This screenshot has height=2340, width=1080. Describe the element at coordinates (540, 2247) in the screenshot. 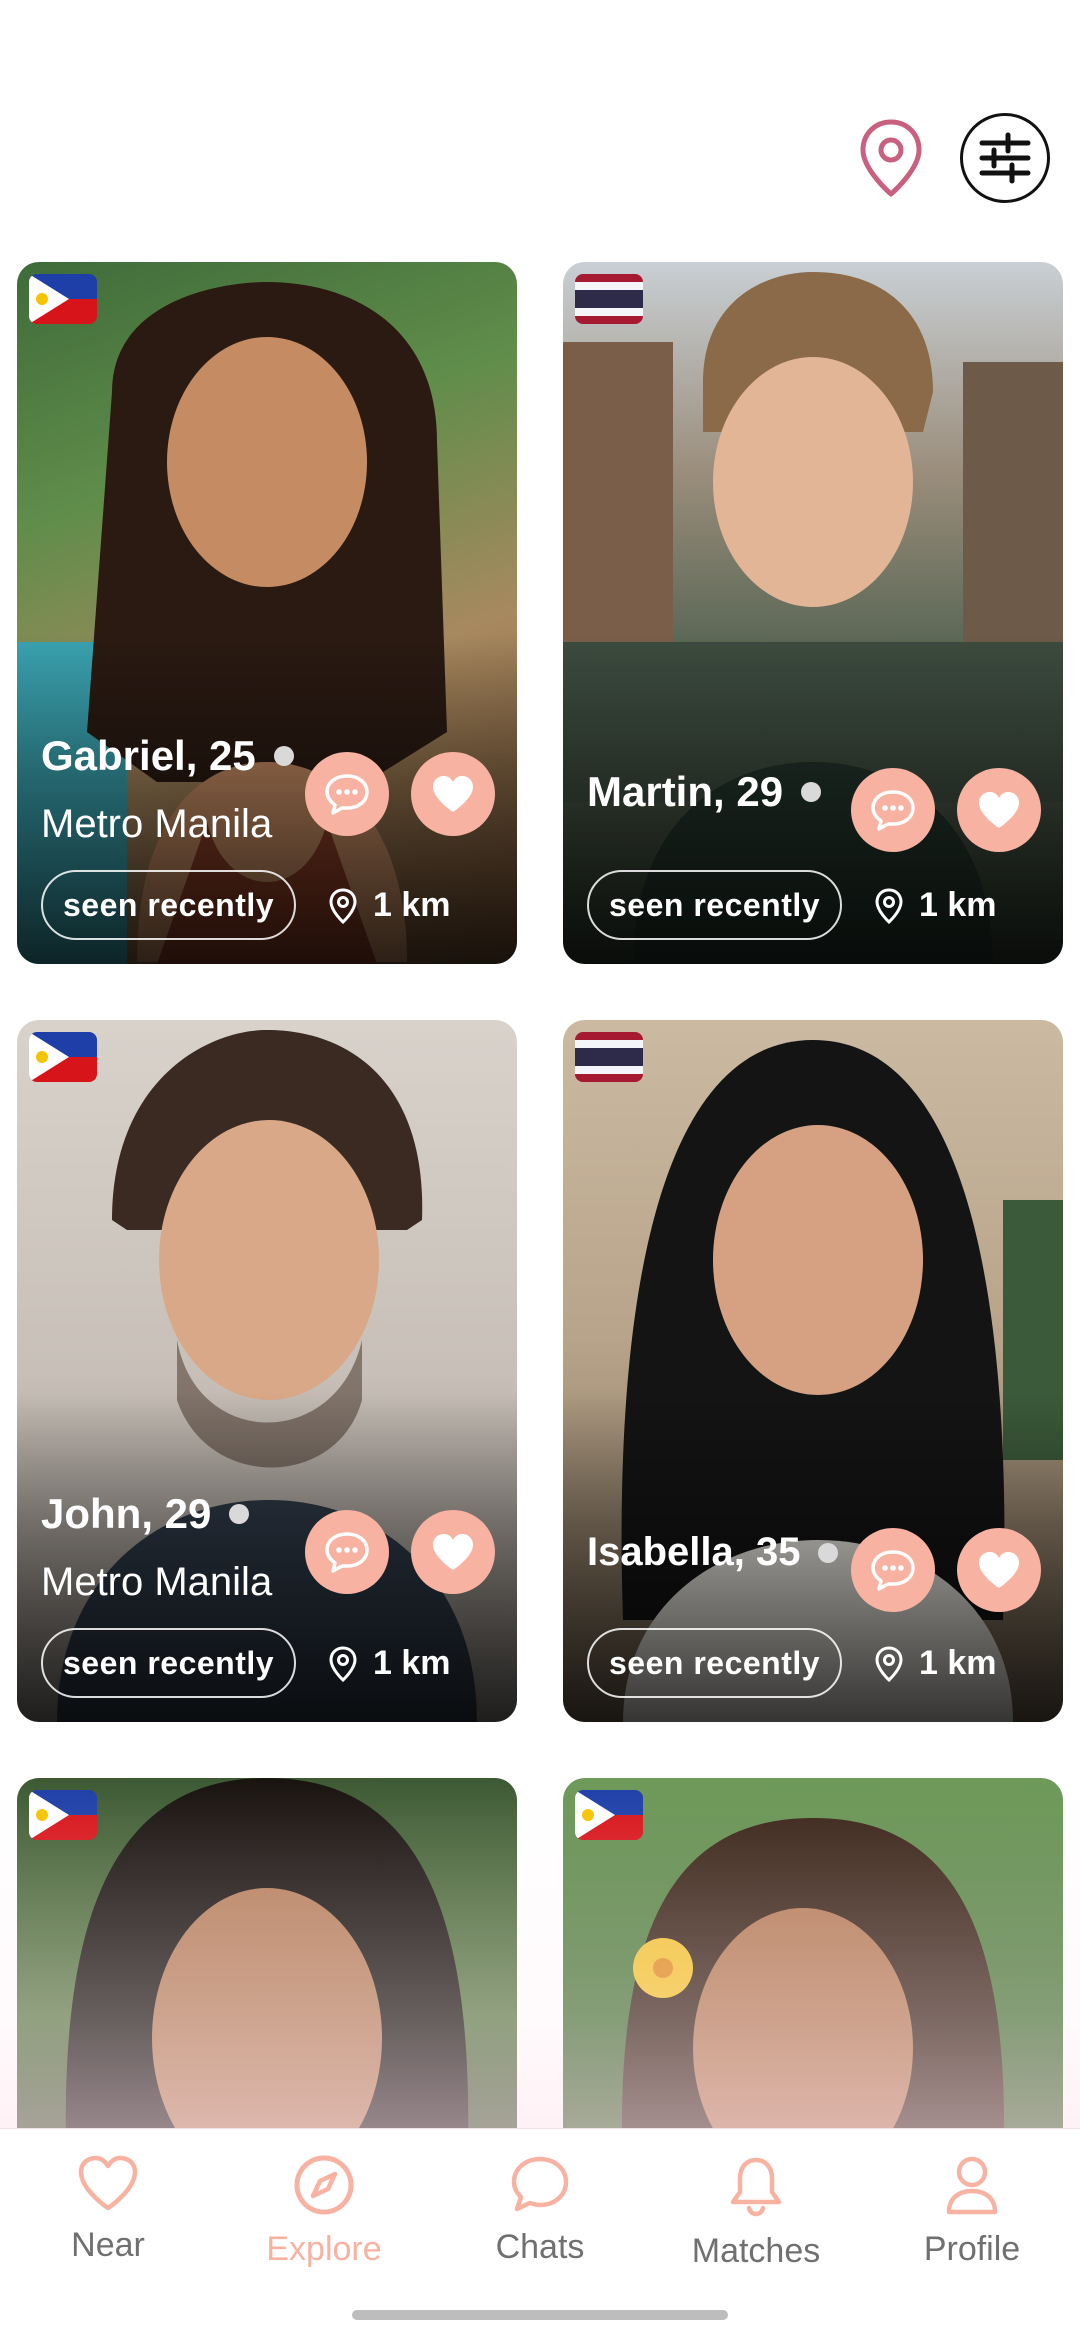

I see `nav-label: Chats` at that location.